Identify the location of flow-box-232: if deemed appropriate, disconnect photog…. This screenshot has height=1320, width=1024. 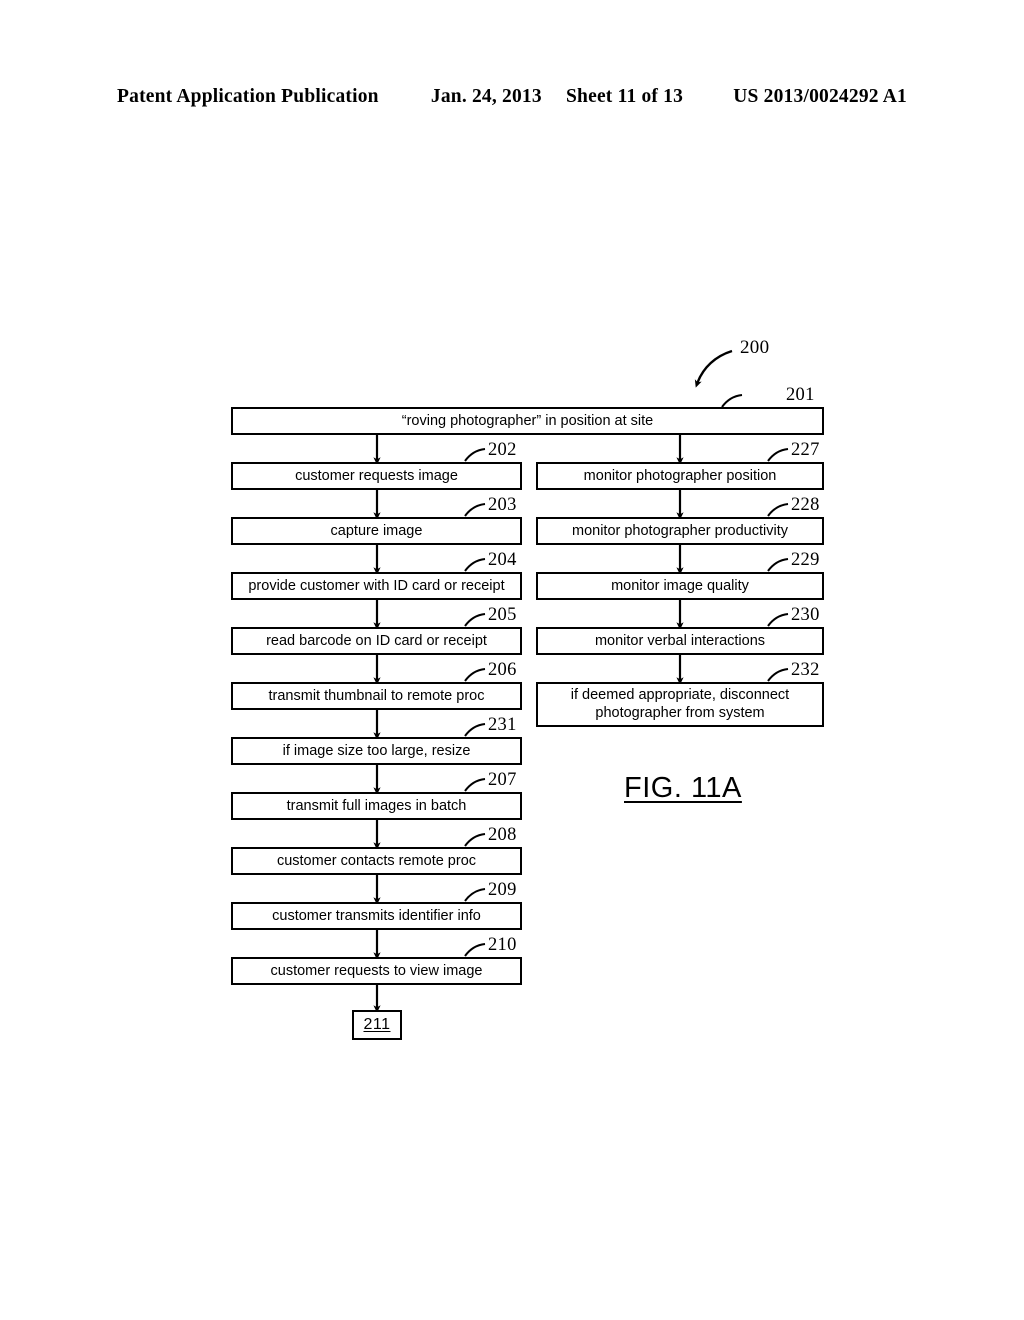
(680, 704).